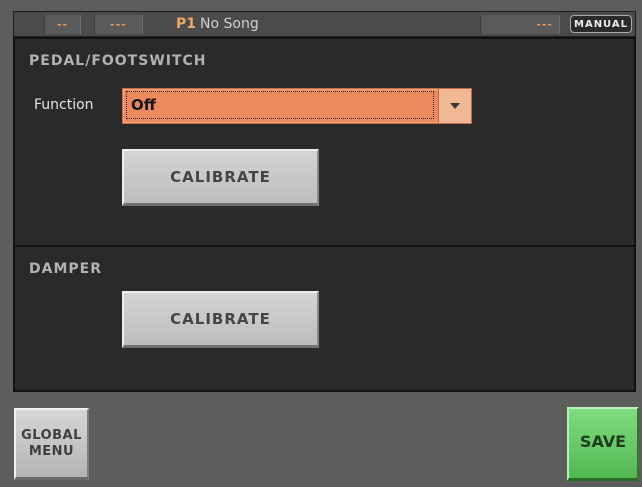  What do you see at coordinates (520, 24) in the screenshot?
I see `status-field-3: ---` at bounding box center [520, 24].